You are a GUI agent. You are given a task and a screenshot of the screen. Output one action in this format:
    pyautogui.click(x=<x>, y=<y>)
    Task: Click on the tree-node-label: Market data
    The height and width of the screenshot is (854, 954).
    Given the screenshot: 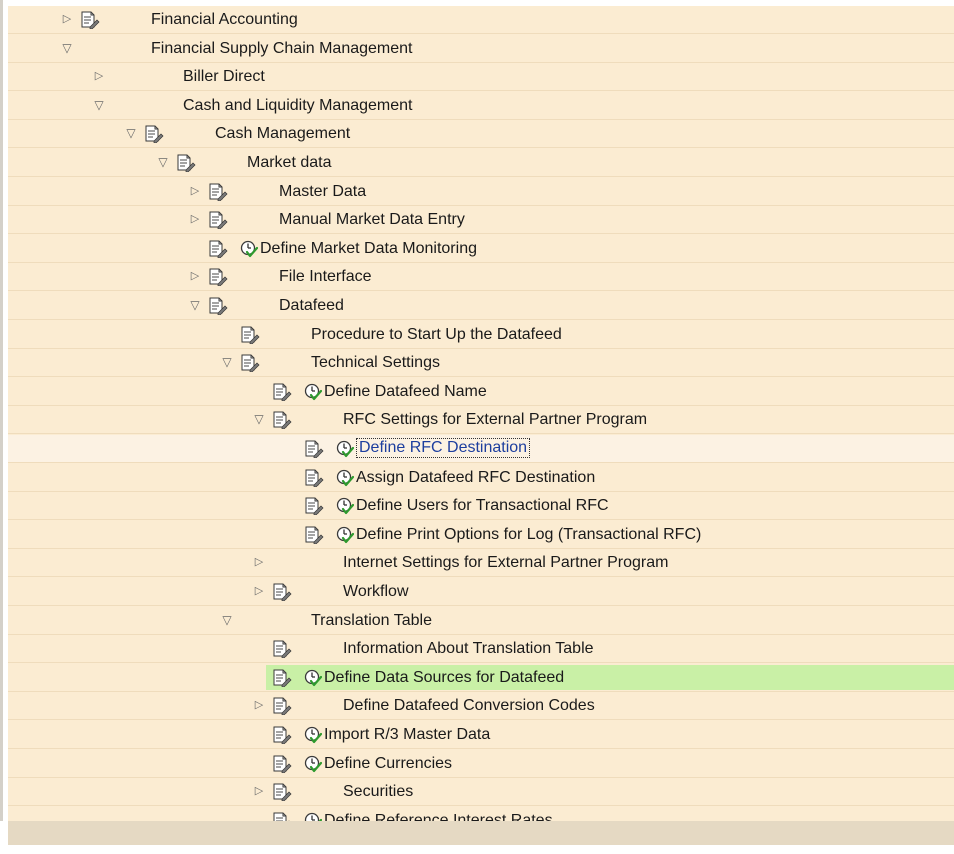 What is the action you would take?
    pyautogui.click(x=289, y=163)
    